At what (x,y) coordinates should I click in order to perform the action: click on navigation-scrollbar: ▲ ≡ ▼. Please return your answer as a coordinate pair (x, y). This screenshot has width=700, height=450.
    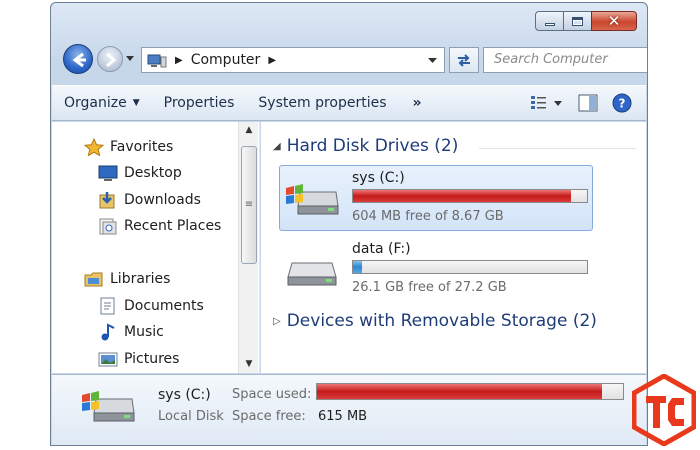
    Looking at the image, I should click on (248, 247).